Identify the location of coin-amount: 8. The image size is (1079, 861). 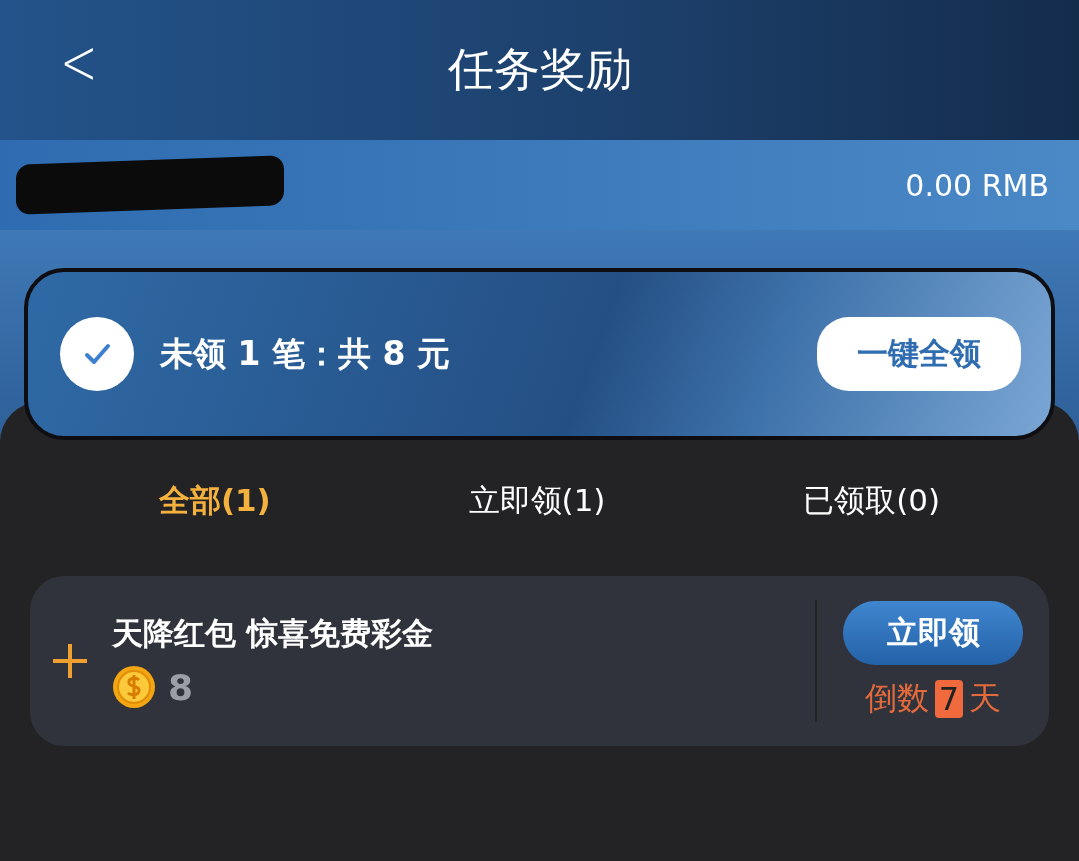
(181, 687).